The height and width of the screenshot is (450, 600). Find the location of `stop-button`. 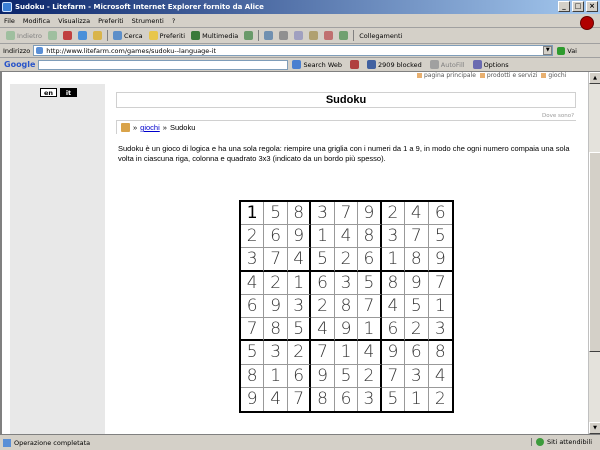

stop-button is located at coordinates (67, 35).